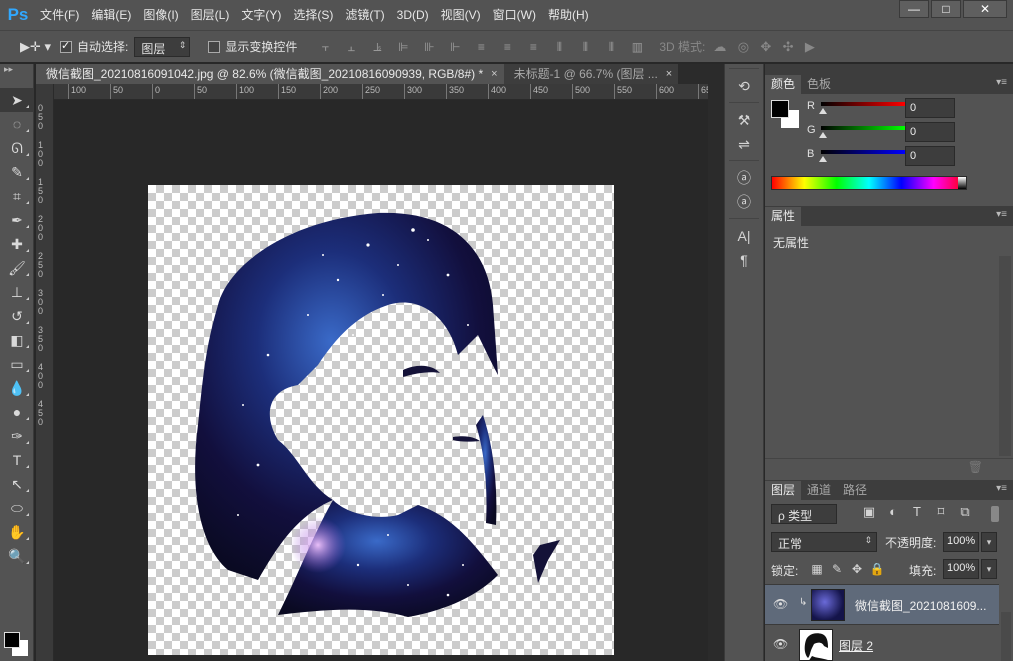  What do you see at coordinates (914, 9) in the screenshot?
I see `minimize-button: —` at bounding box center [914, 9].